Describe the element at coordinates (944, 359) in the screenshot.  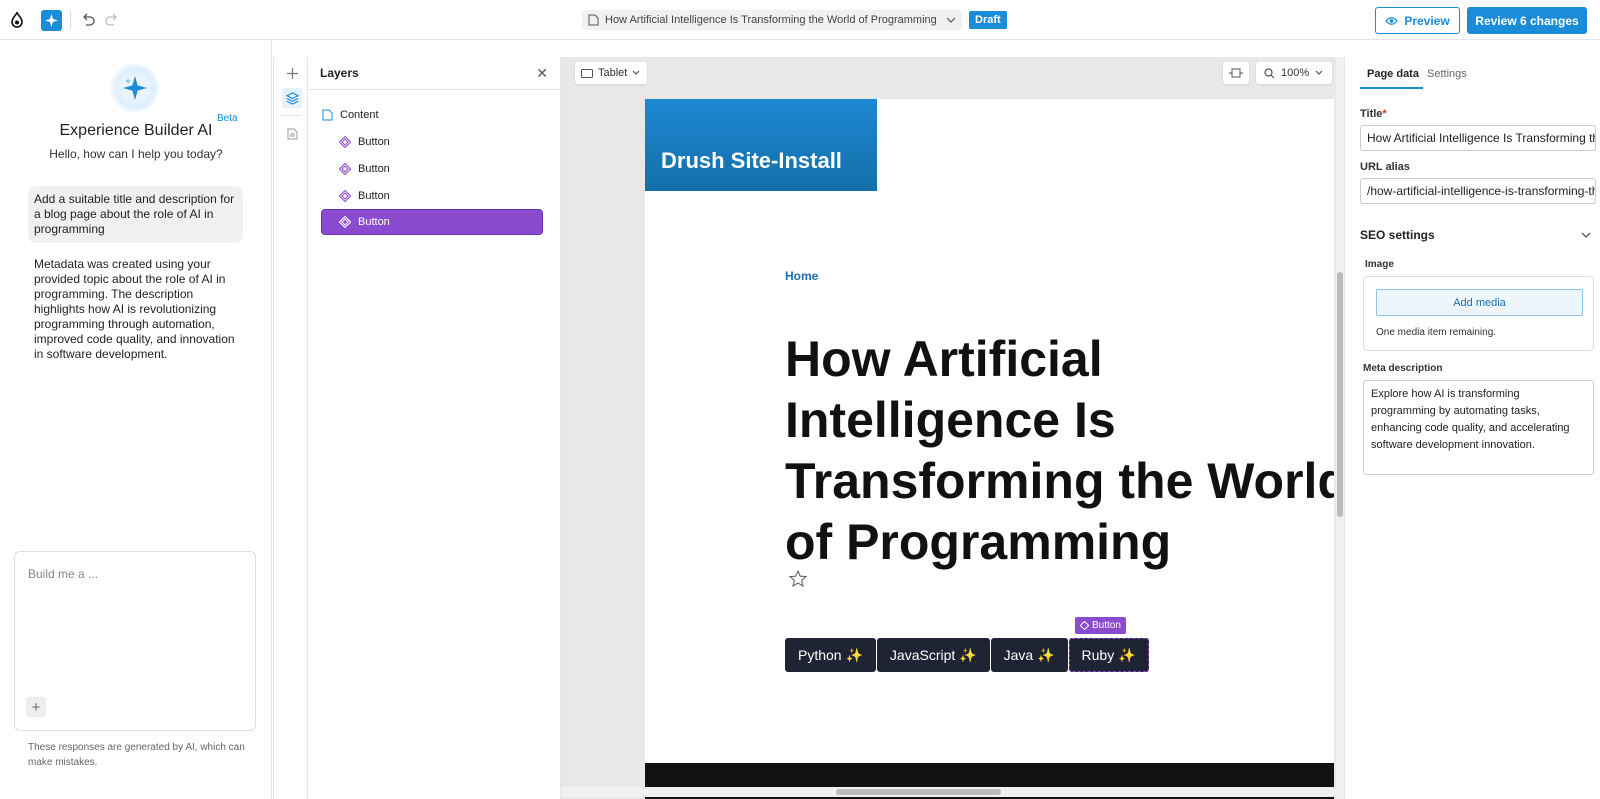
I see `heading-line: How Artificial` at that location.